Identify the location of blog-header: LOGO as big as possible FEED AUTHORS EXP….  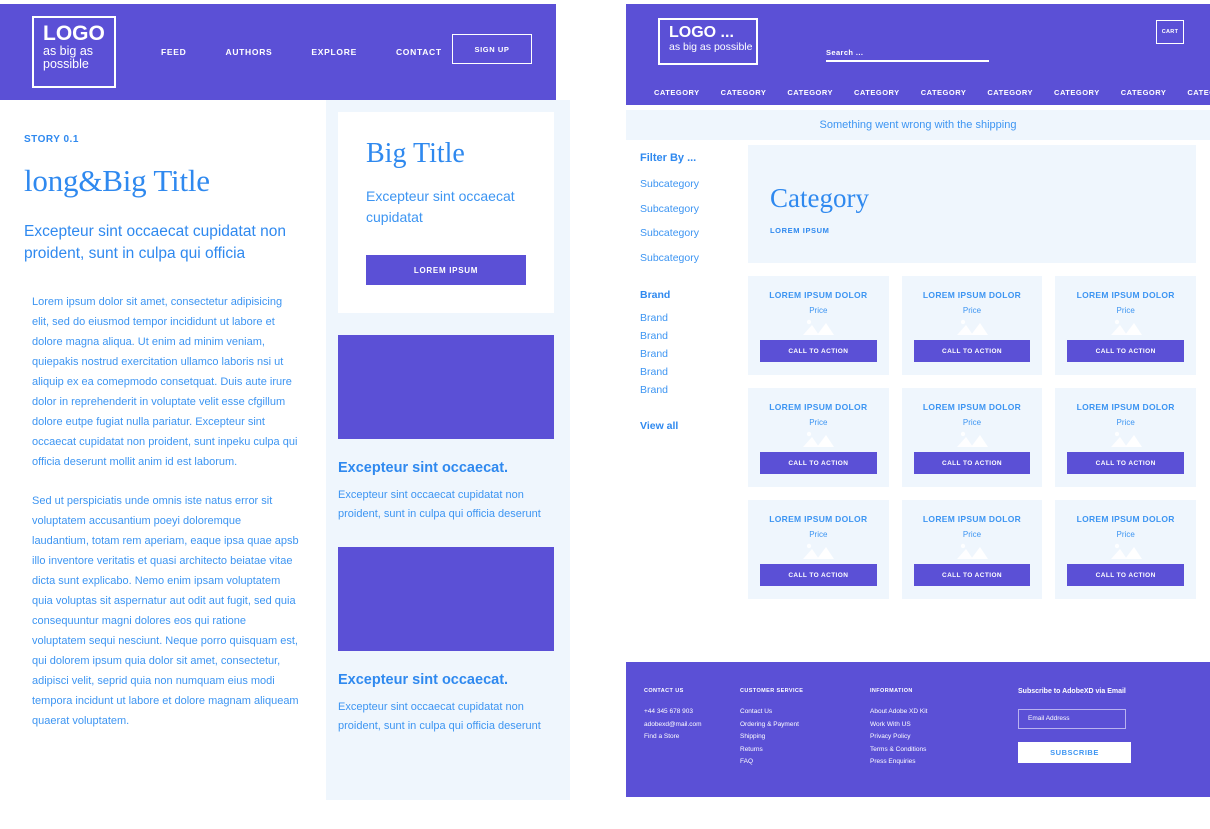
(278, 52).